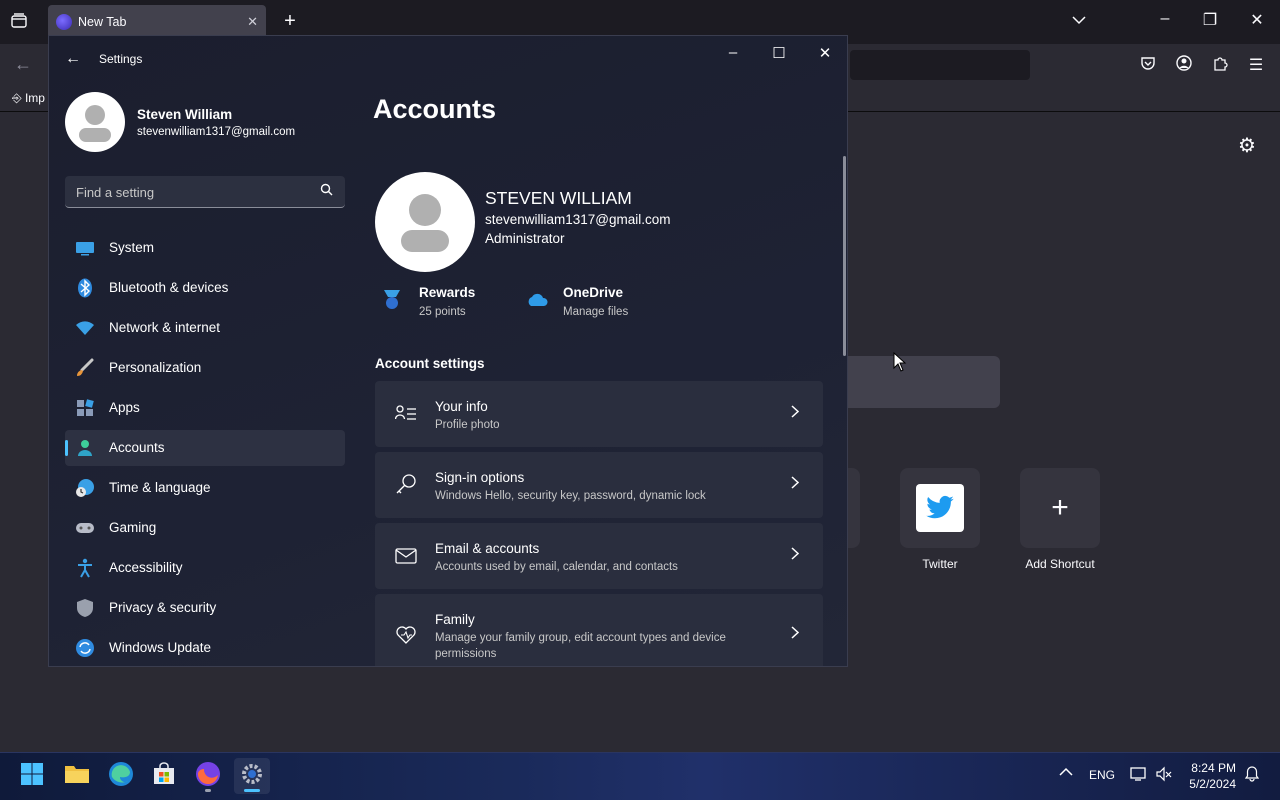 This screenshot has height=800, width=1280. I want to click on onedrive-title: OneDrive, so click(593, 292).